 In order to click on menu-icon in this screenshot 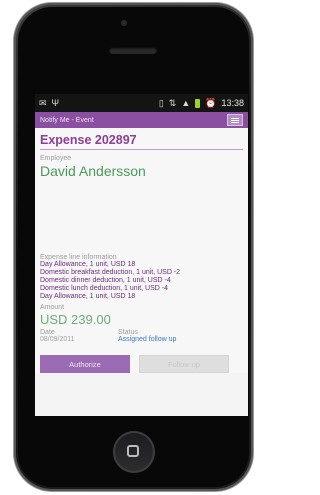, I will do `click(235, 120)`.